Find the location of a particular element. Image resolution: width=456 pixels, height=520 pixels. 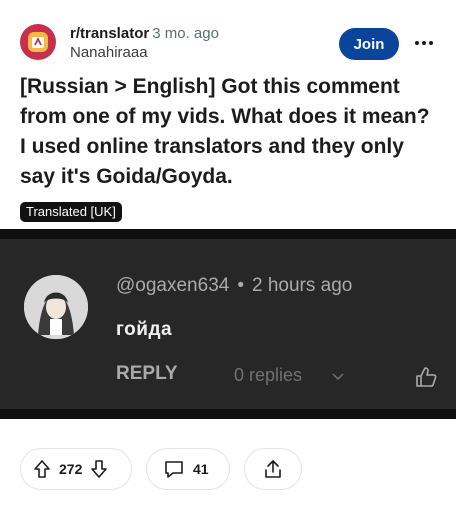

post-meta: r/translator 3 mo. ago Nanahiraaa is located at coordinates (144, 43).